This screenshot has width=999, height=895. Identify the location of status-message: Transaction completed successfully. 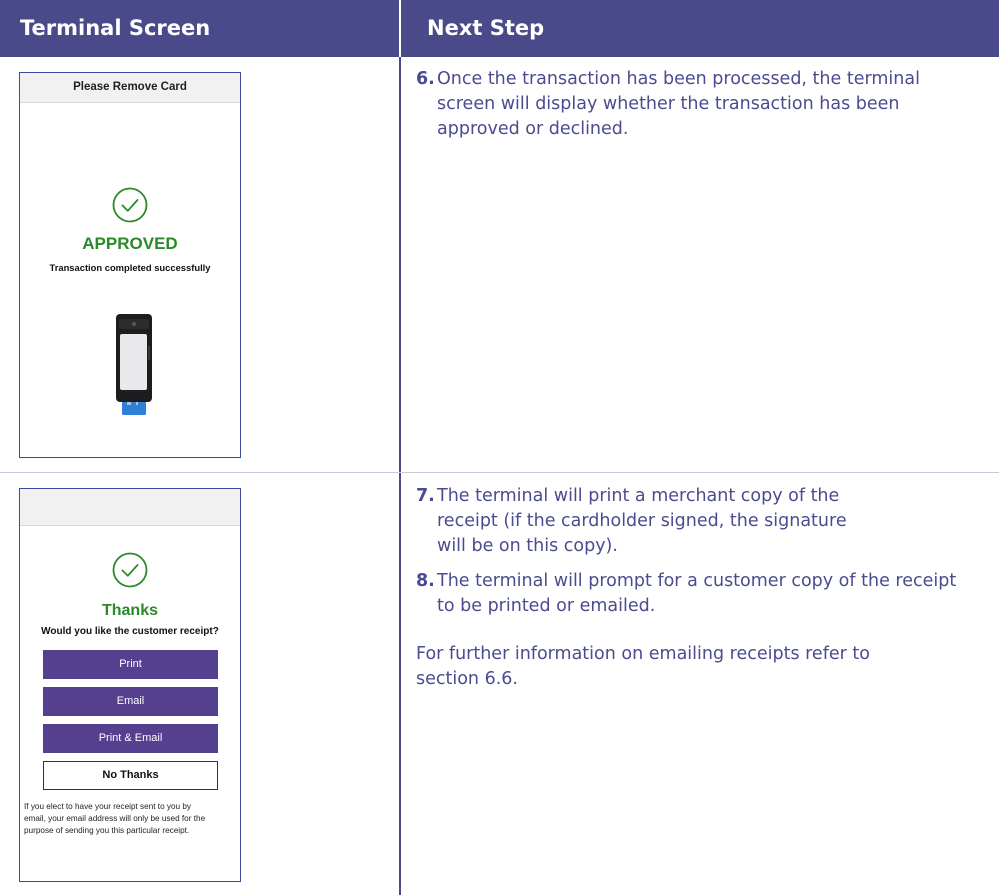
(130, 267).